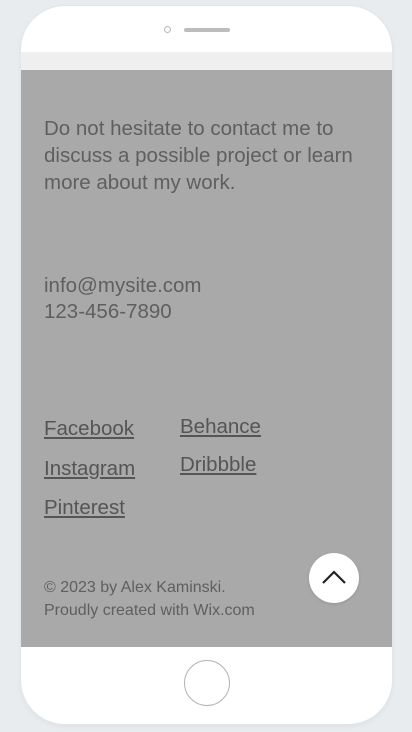  Describe the element at coordinates (207, 30) in the screenshot. I see `speaker-icon` at that location.